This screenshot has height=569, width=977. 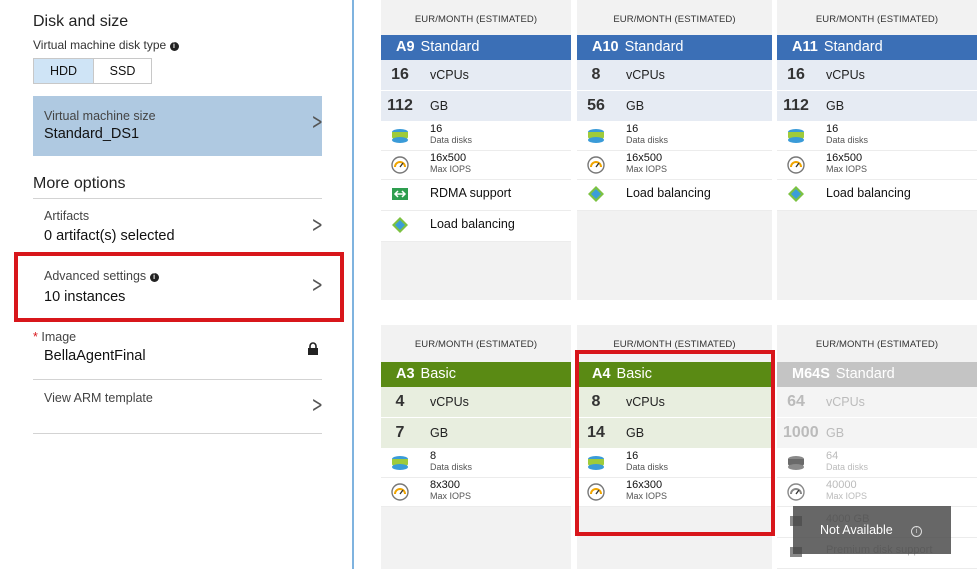 I want to click on size-code: M64S, so click(x=811, y=374).